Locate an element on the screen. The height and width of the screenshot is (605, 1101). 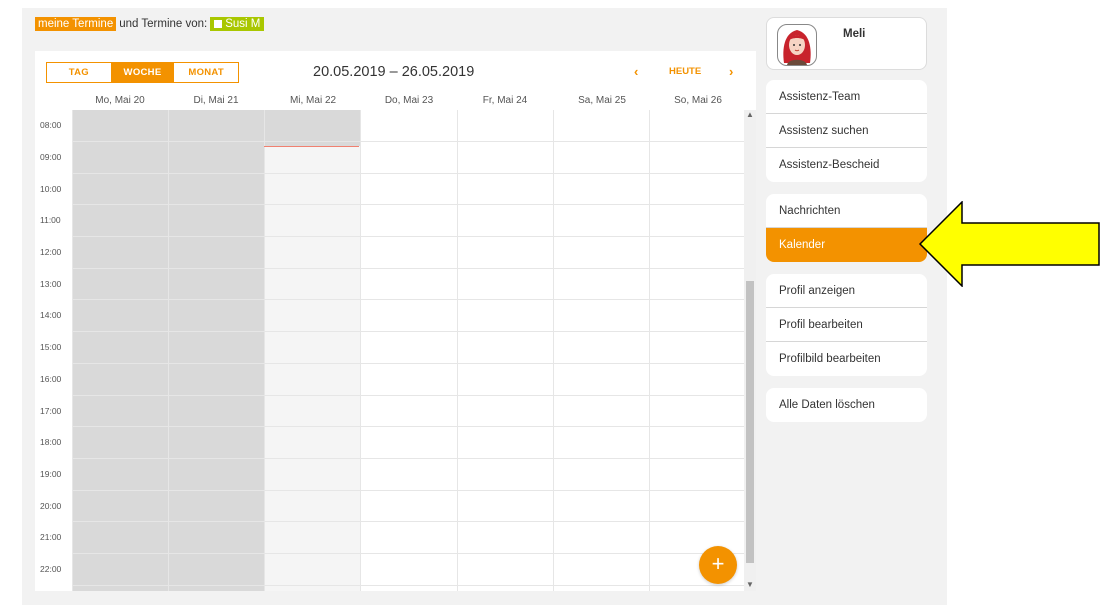
menu-item-profil-bearbeiten: Profil bearbeiten is located at coordinates (846, 325).